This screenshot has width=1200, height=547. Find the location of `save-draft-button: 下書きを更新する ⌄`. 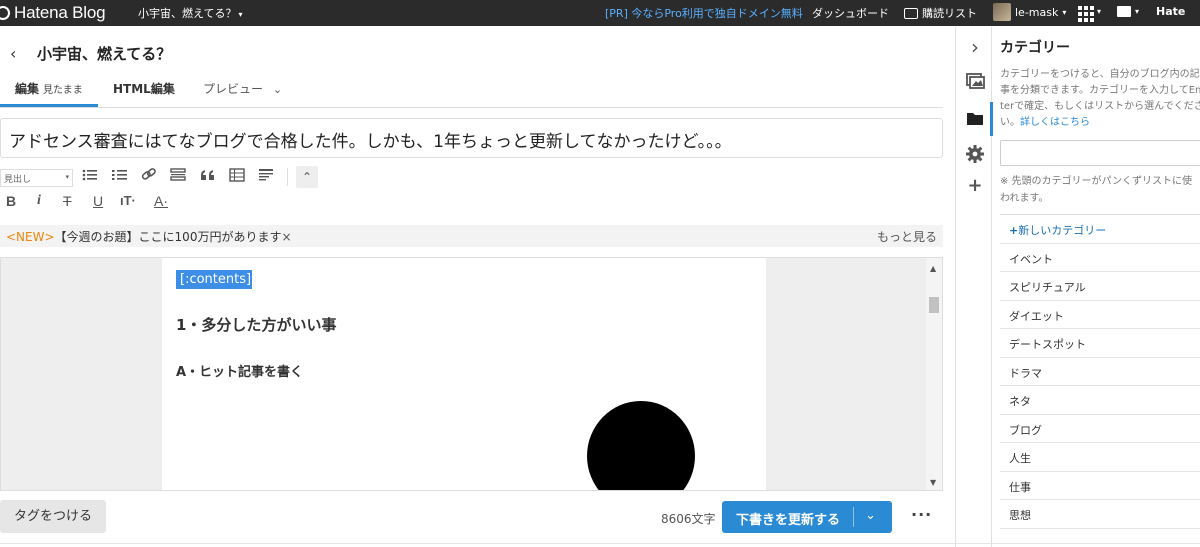

save-draft-button: 下書きを更新する ⌄ is located at coordinates (807, 517).